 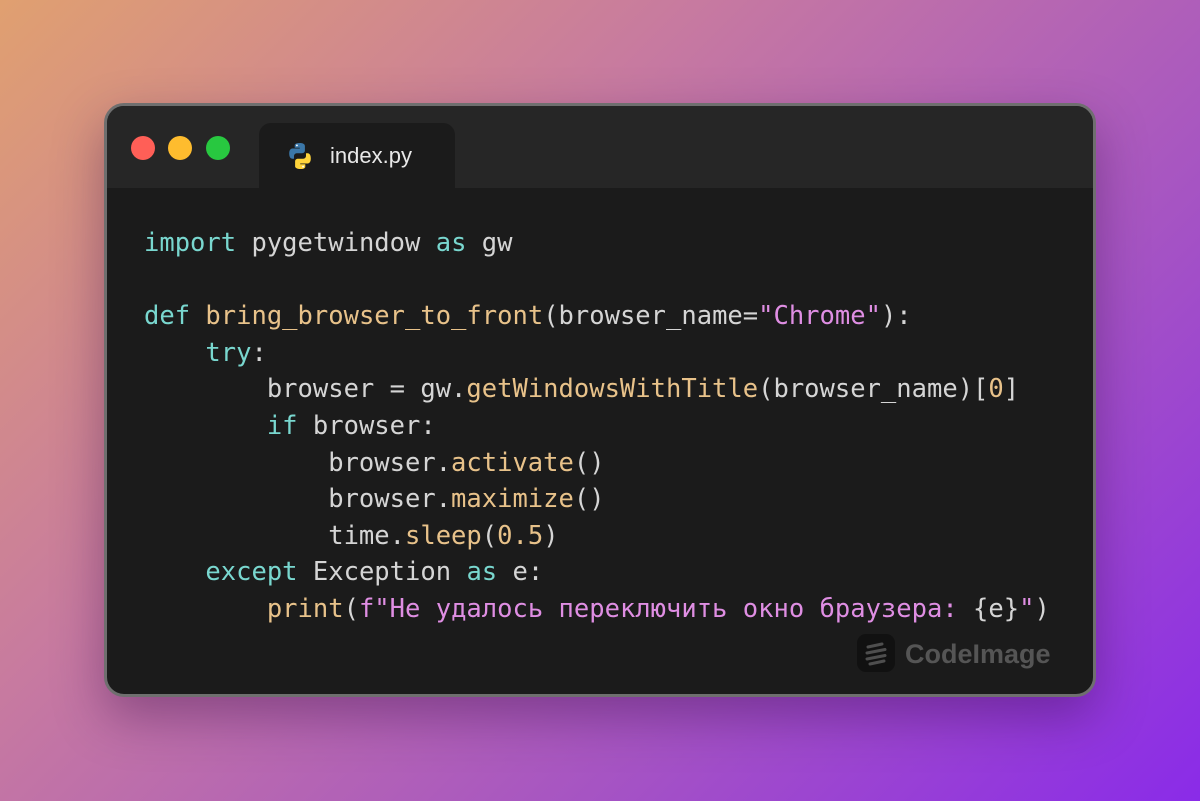 What do you see at coordinates (180, 148) in the screenshot?
I see `minimize-button` at bounding box center [180, 148].